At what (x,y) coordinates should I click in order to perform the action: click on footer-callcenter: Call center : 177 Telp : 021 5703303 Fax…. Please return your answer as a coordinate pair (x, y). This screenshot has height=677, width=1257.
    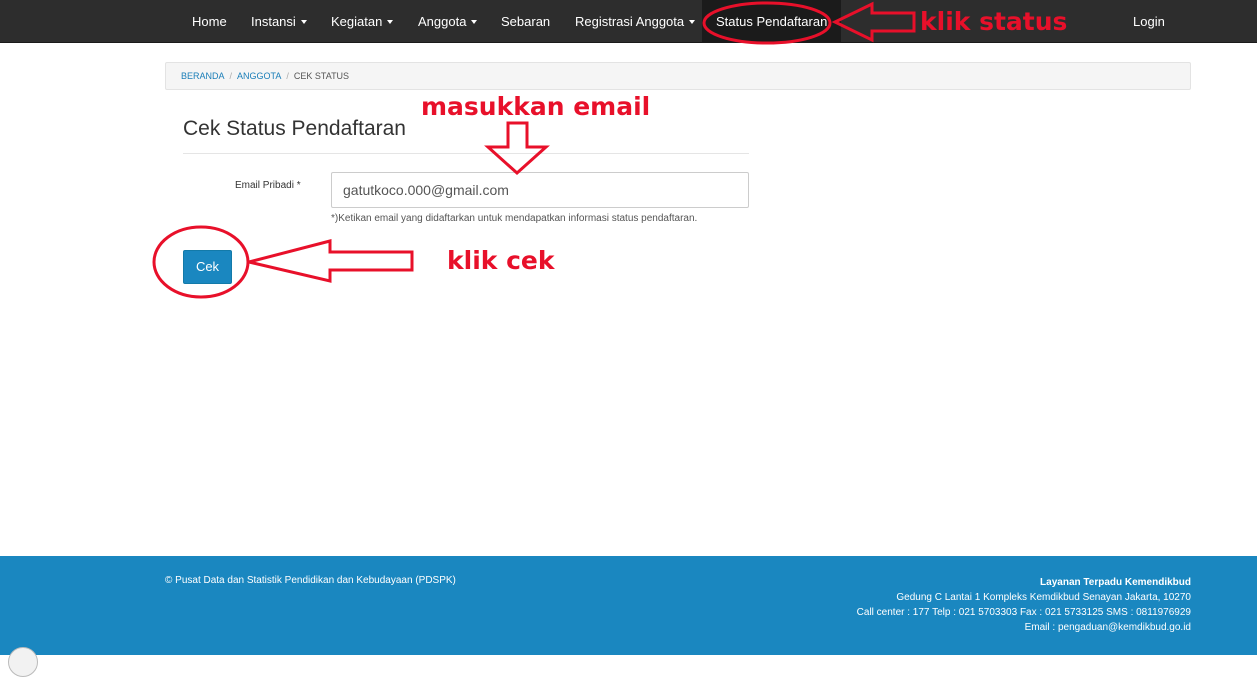
    Looking at the image, I should click on (1023, 612).